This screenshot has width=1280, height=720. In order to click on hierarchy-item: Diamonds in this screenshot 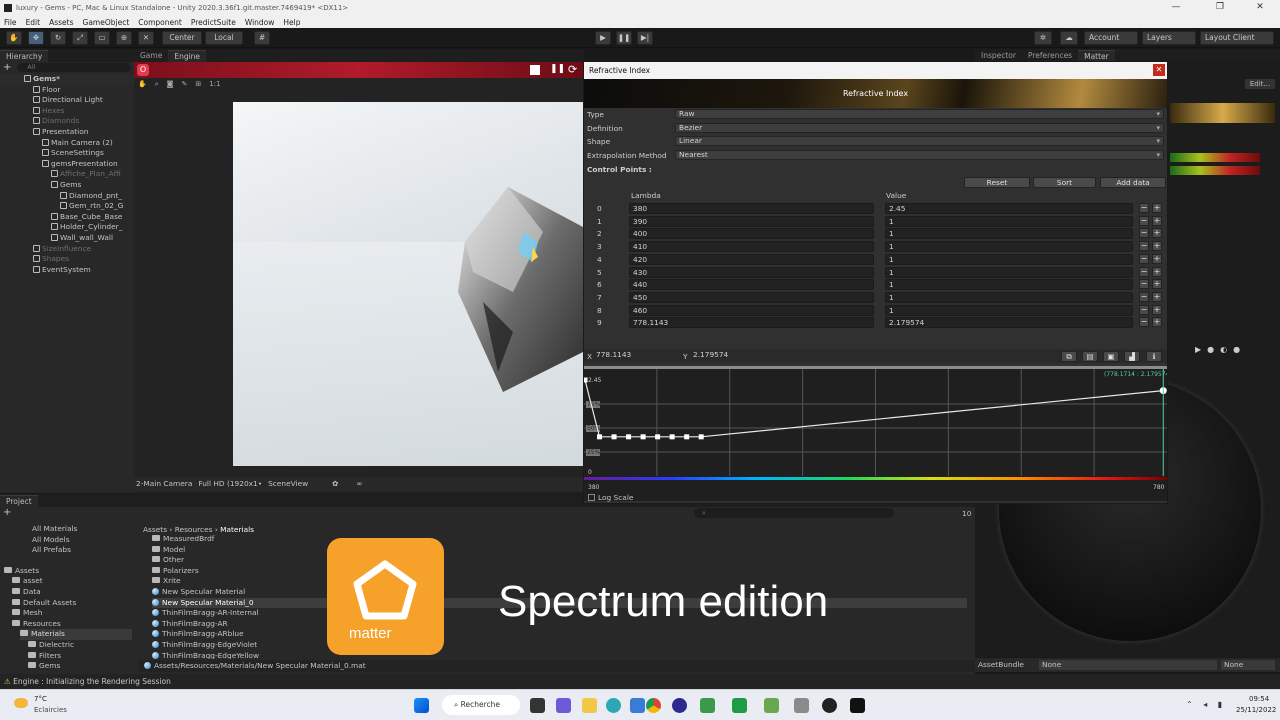, I will do `click(67, 121)`.